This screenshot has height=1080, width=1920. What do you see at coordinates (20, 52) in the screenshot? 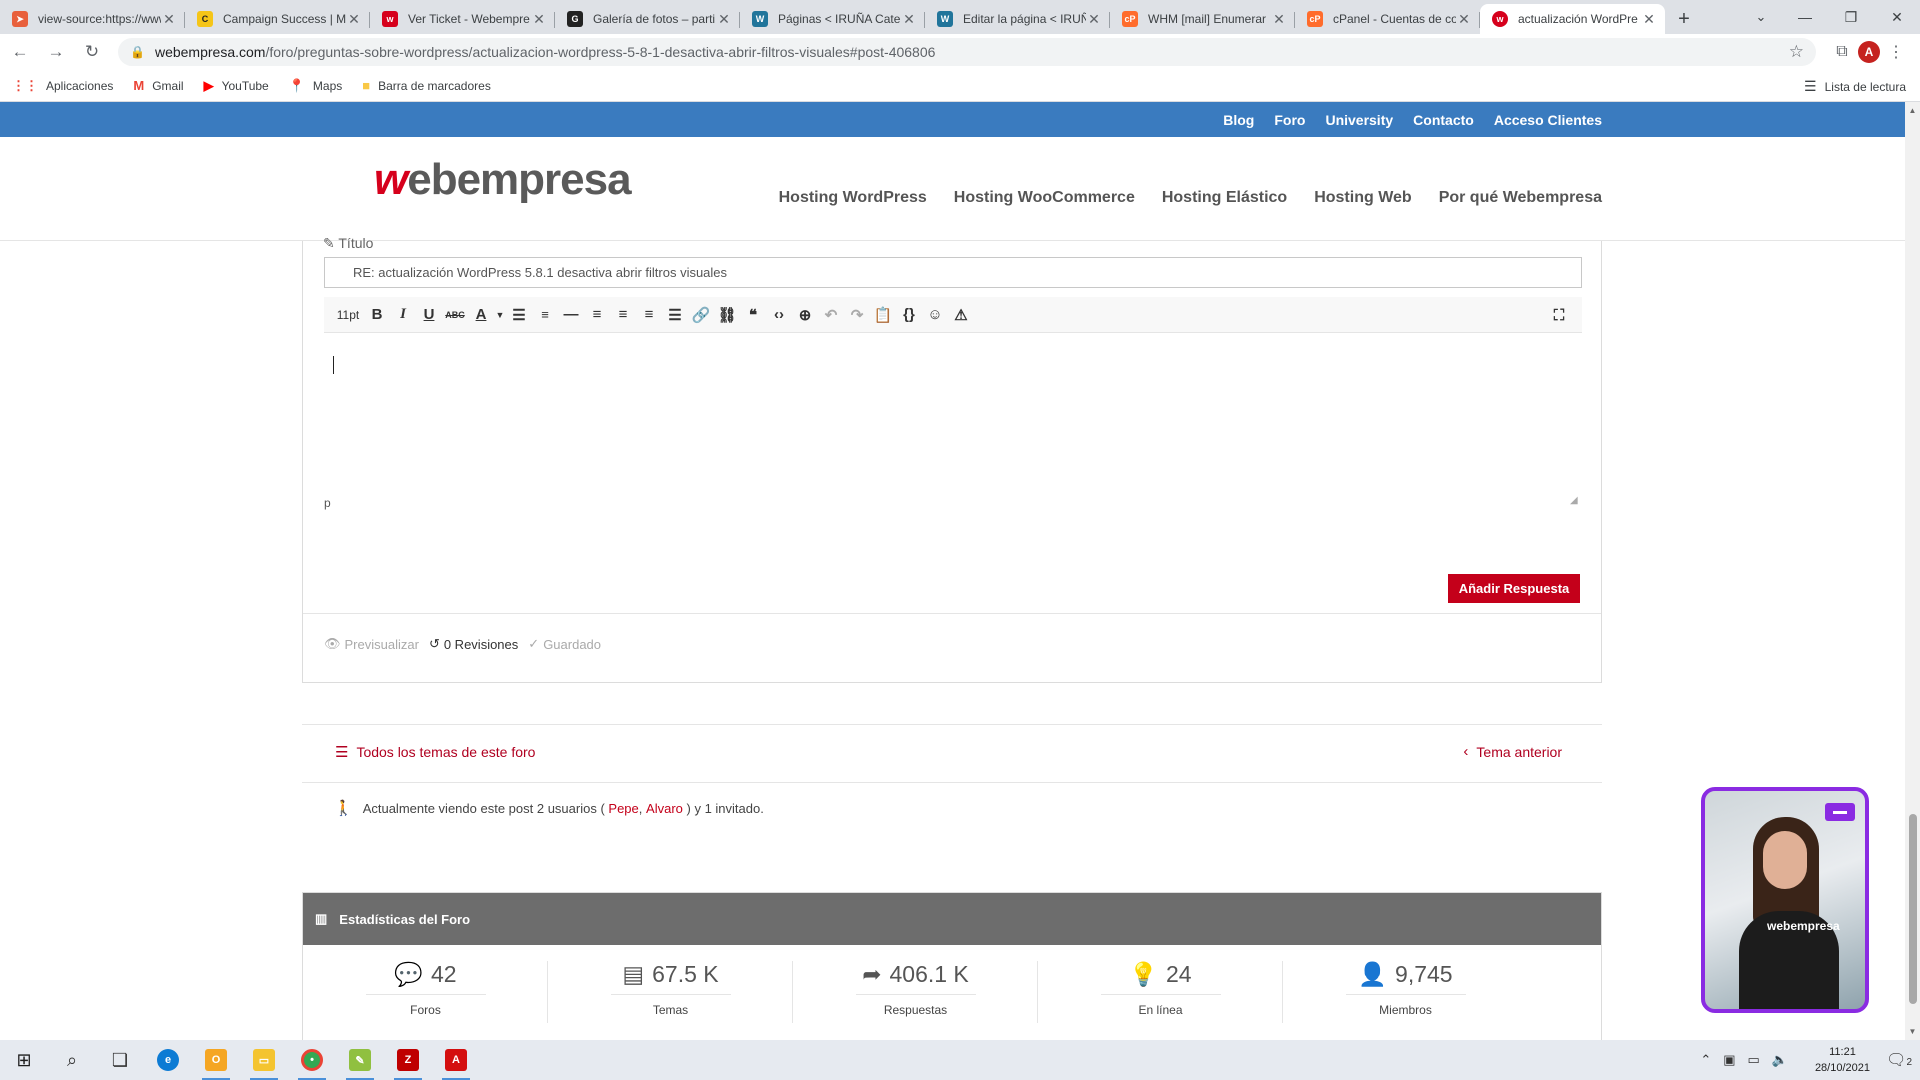
I see `back-arrow-icon: ←` at bounding box center [20, 52].